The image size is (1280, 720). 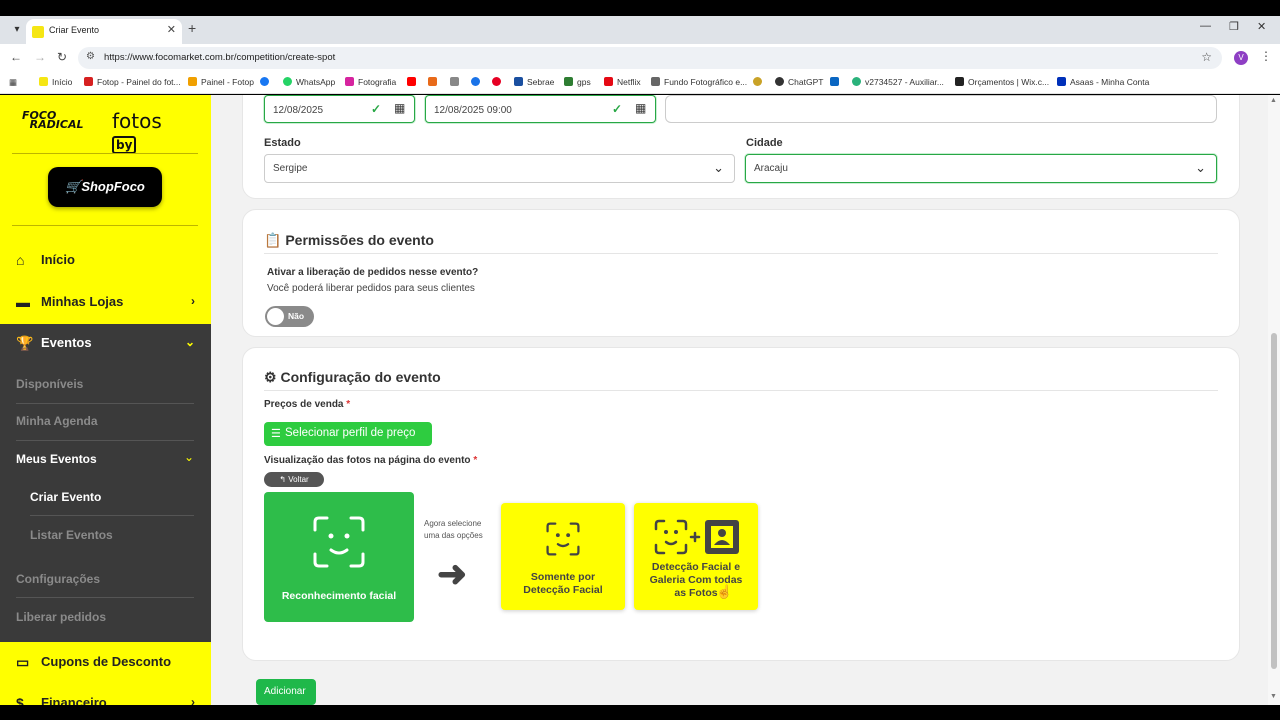 What do you see at coordinates (57, 421) in the screenshot?
I see `sidebar-item-minha-agenda: Minha Agenda` at bounding box center [57, 421].